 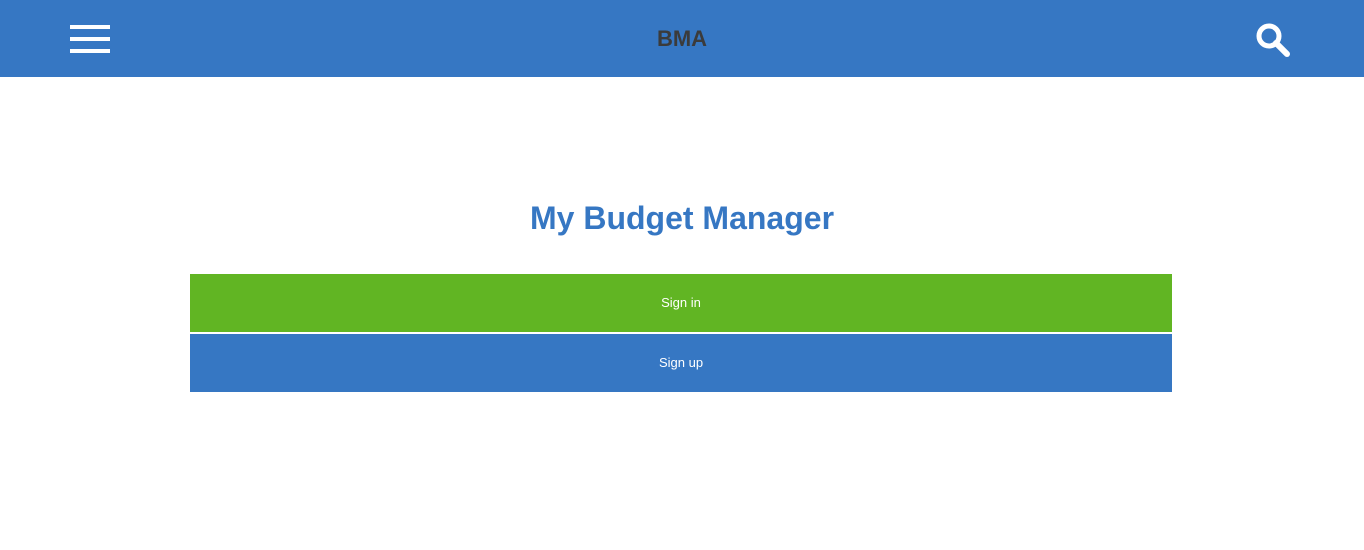 What do you see at coordinates (682, 218) in the screenshot?
I see `page-title: My Budget Manager` at bounding box center [682, 218].